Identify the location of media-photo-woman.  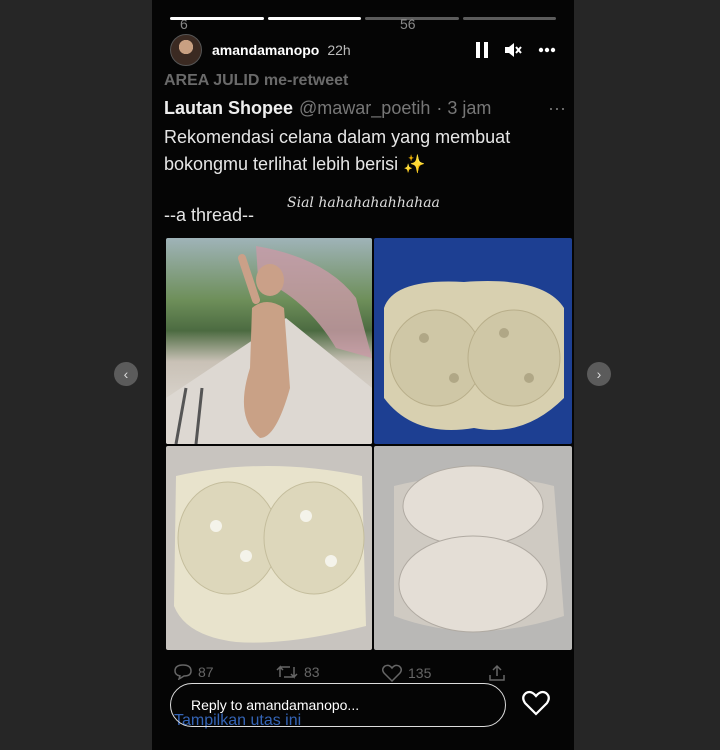
(269, 341).